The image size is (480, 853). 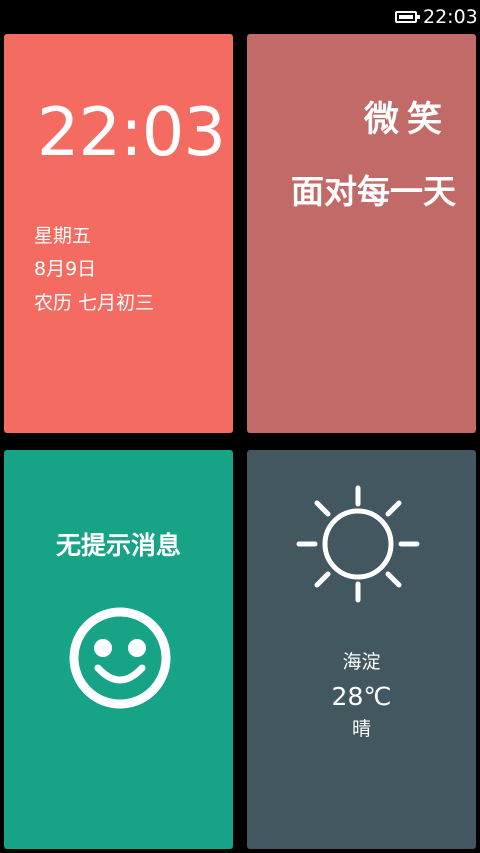 I want to click on smile-icon, so click(x=120, y=658).